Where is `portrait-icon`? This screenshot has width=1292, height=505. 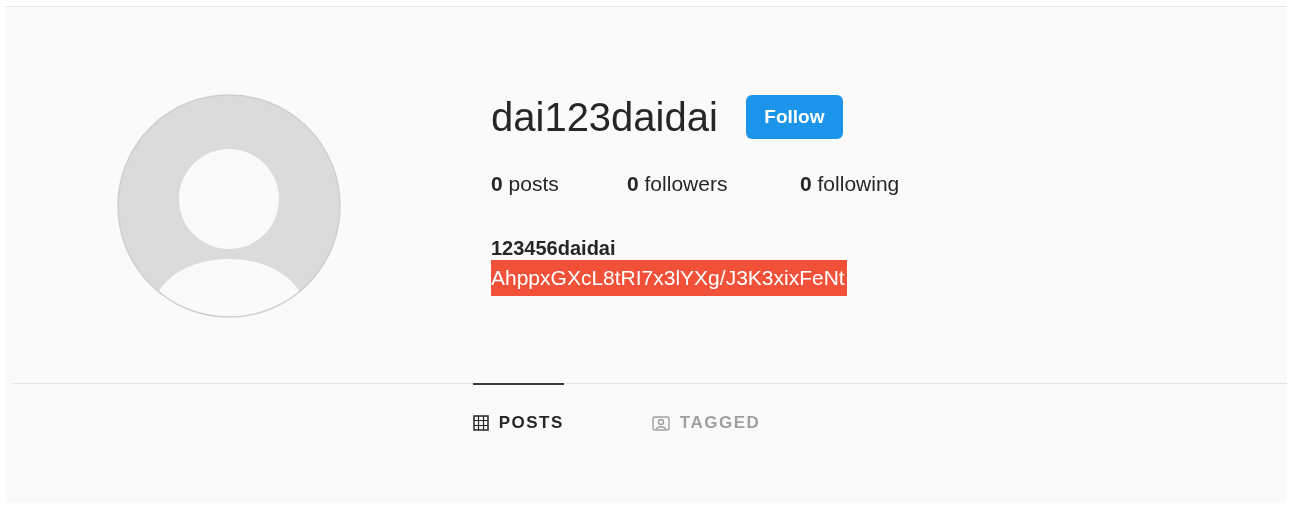 portrait-icon is located at coordinates (660, 422).